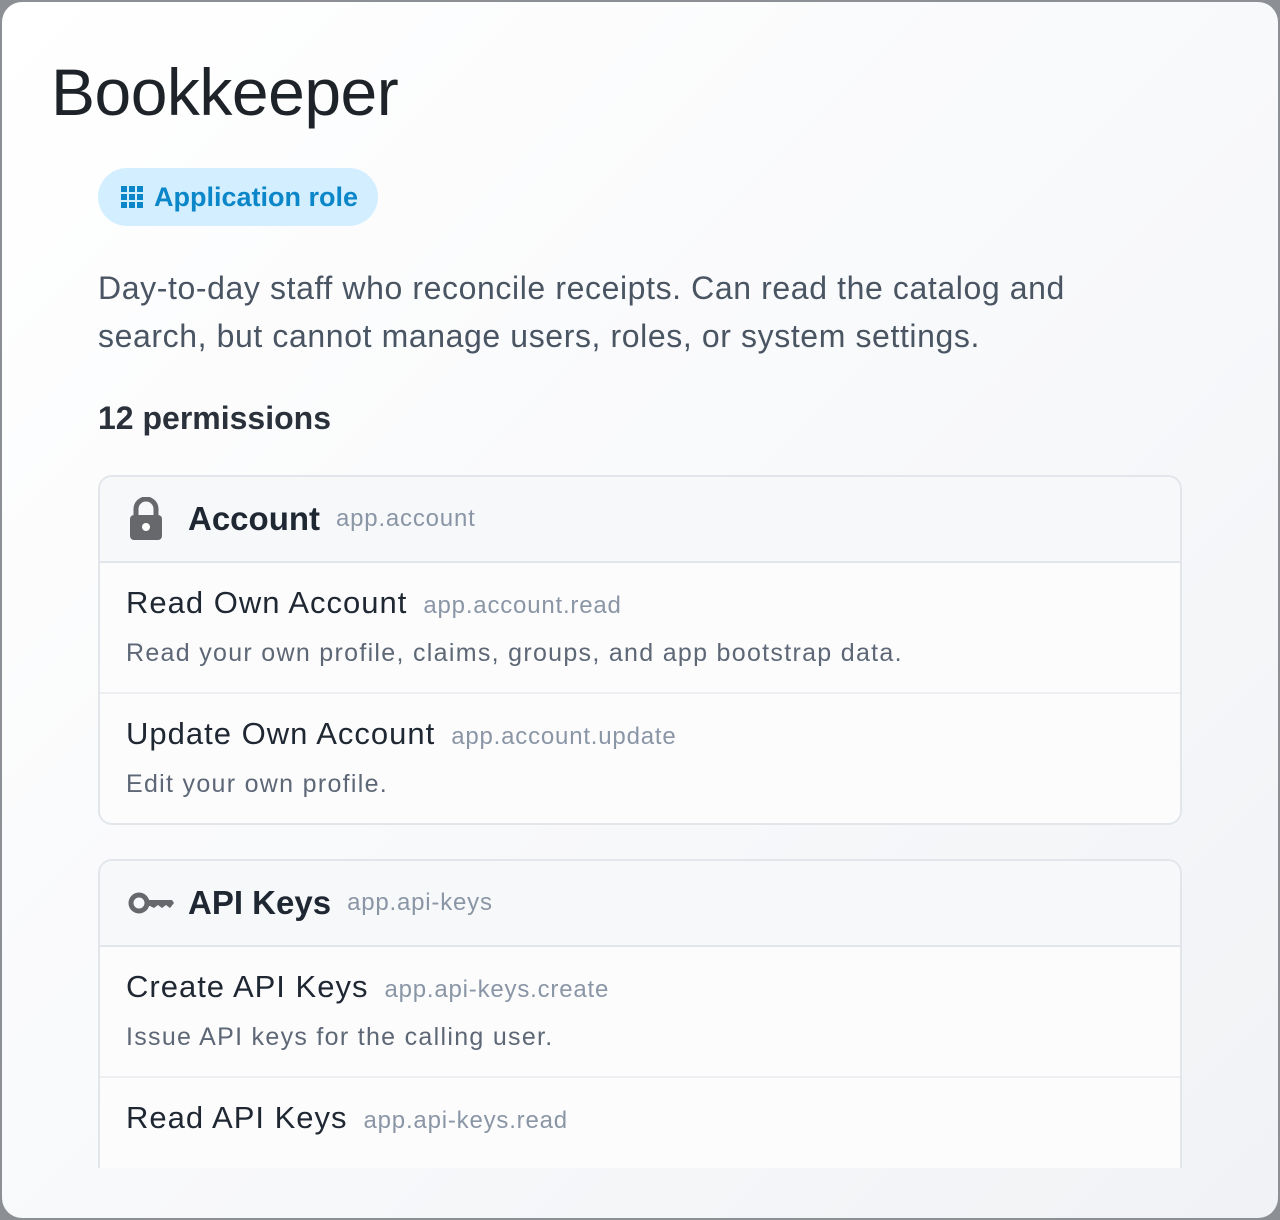 The height and width of the screenshot is (1220, 1280). Describe the element at coordinates (237, 1117) in the screenshot. I see `permission-name: Read API Keys` at that location.